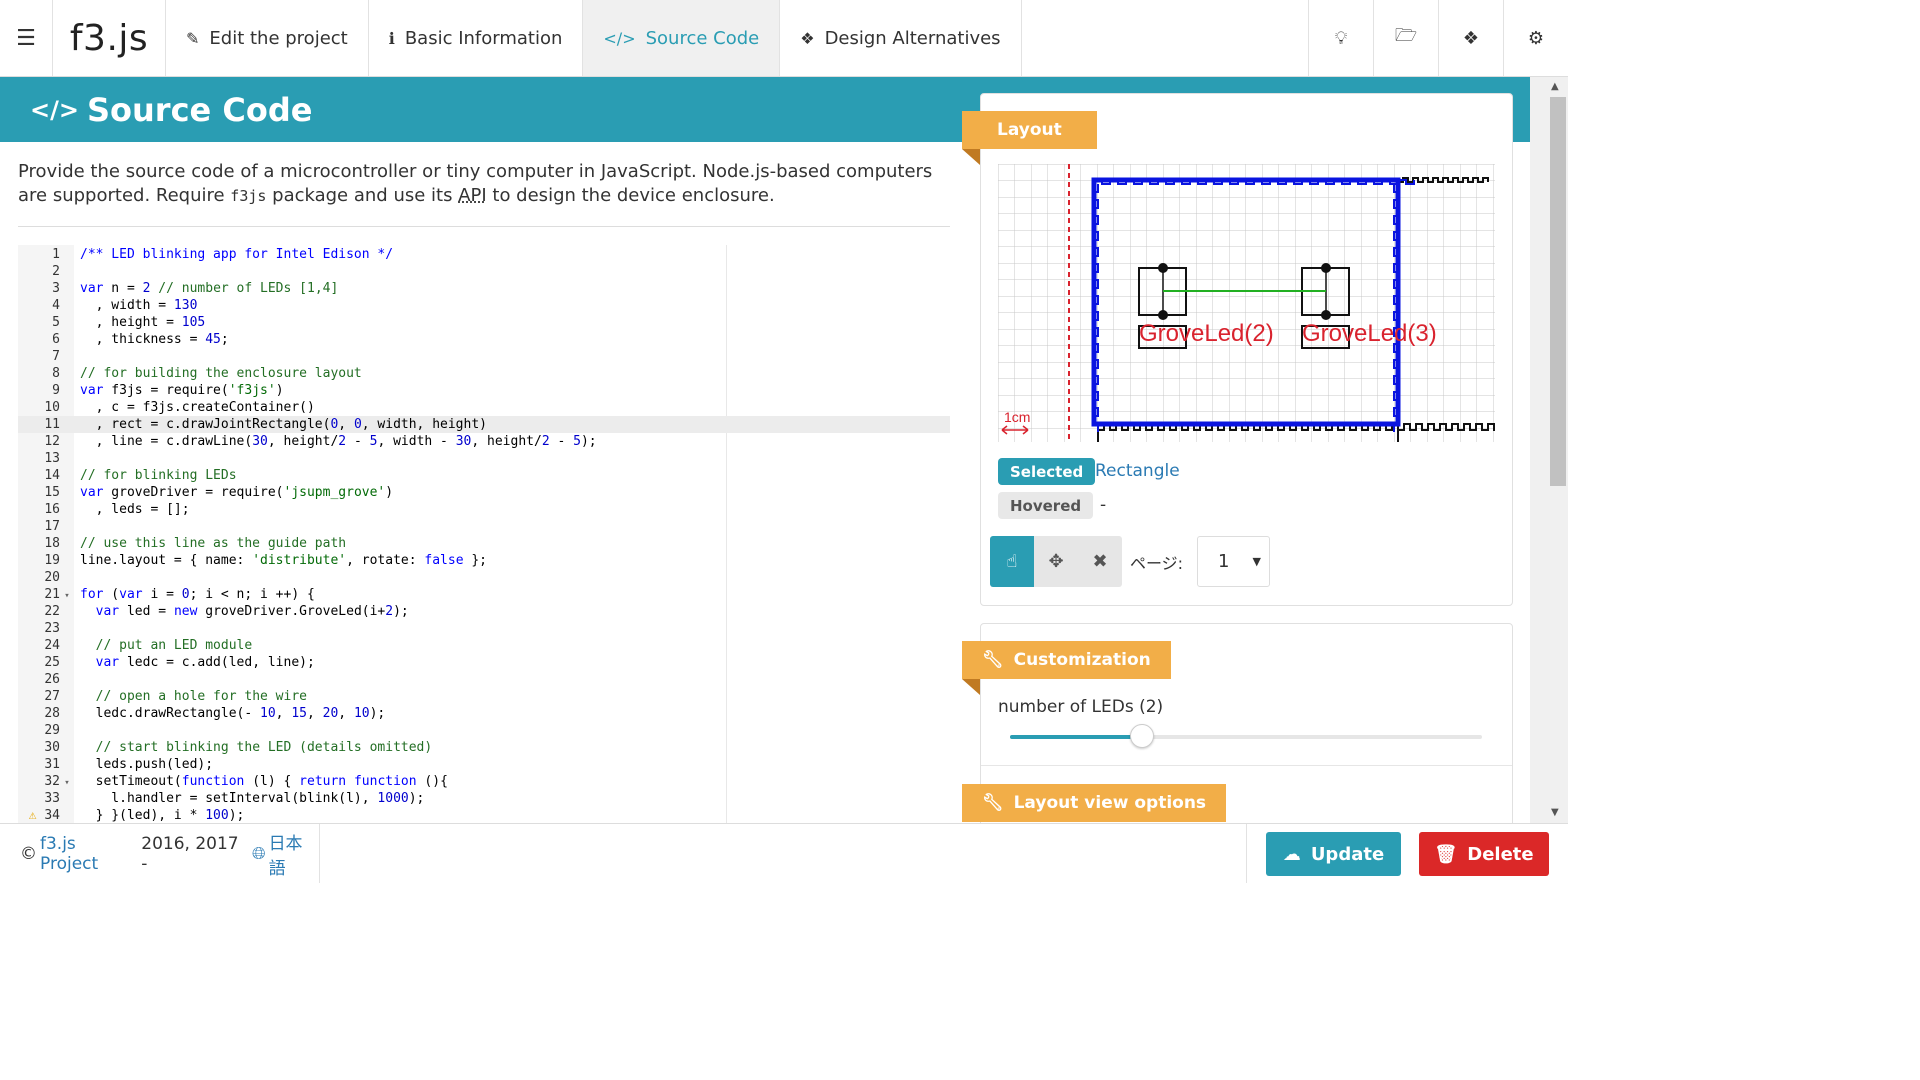  What do you see at coordinates (484, 288) in the screenshot?
I see `code-line: 3 var n = 2 // number of LEDs [1,4]` at bounding box center [484, 288].